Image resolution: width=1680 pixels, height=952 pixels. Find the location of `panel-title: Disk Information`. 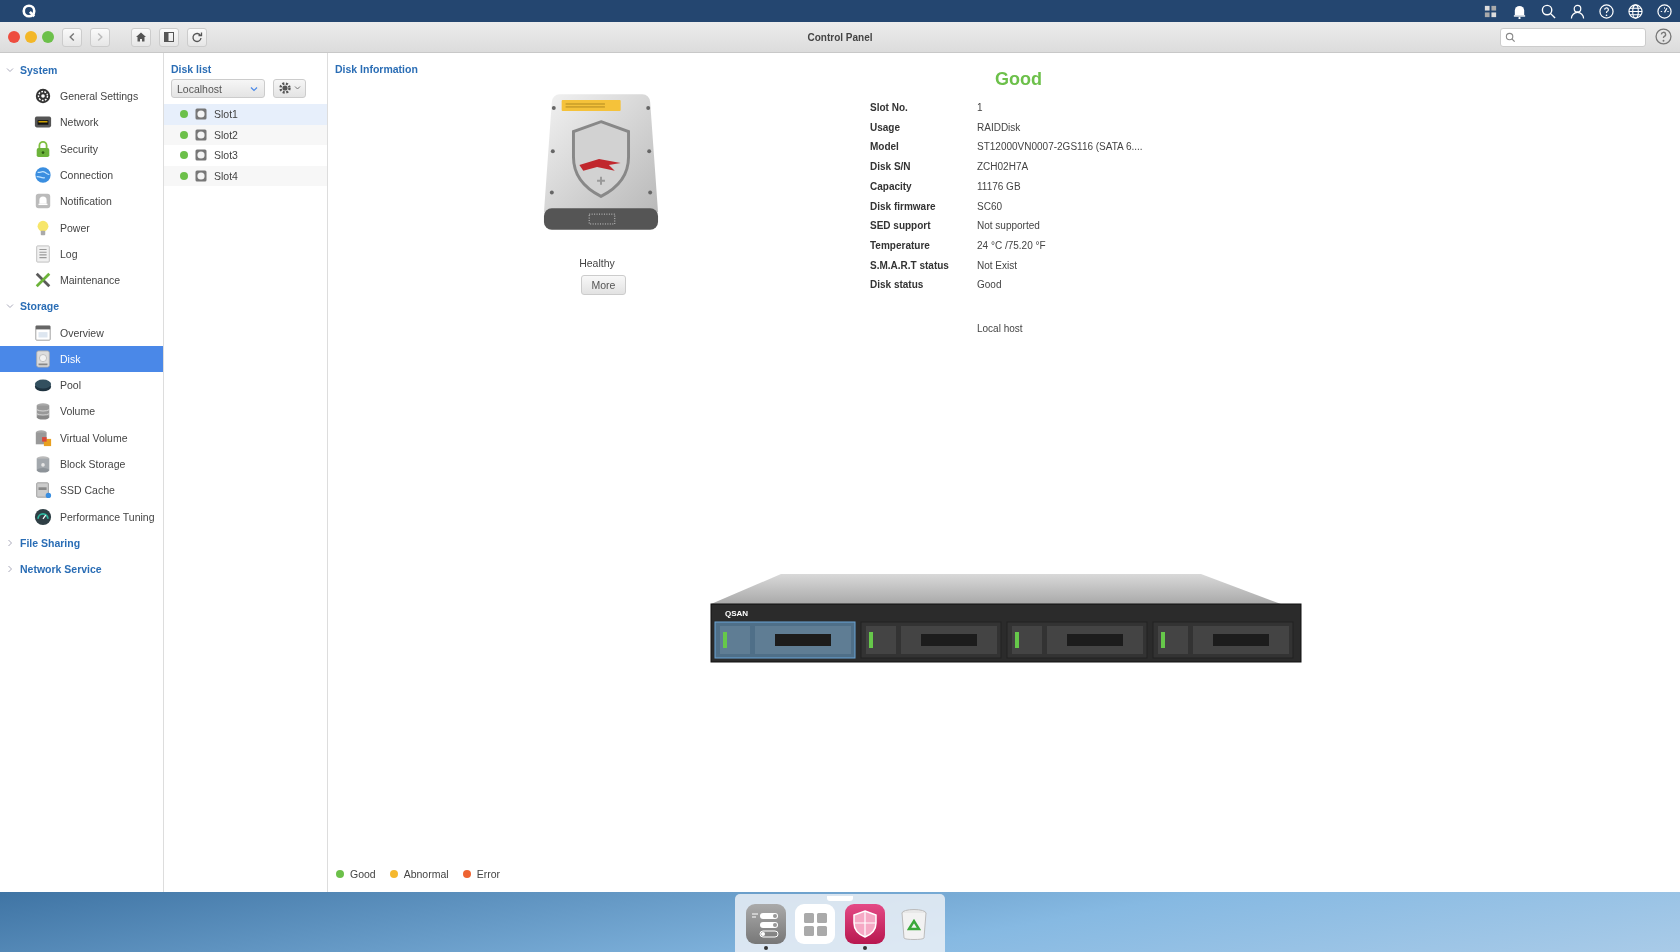

panel-title: Disk Information is located at coordinates (376, 69).